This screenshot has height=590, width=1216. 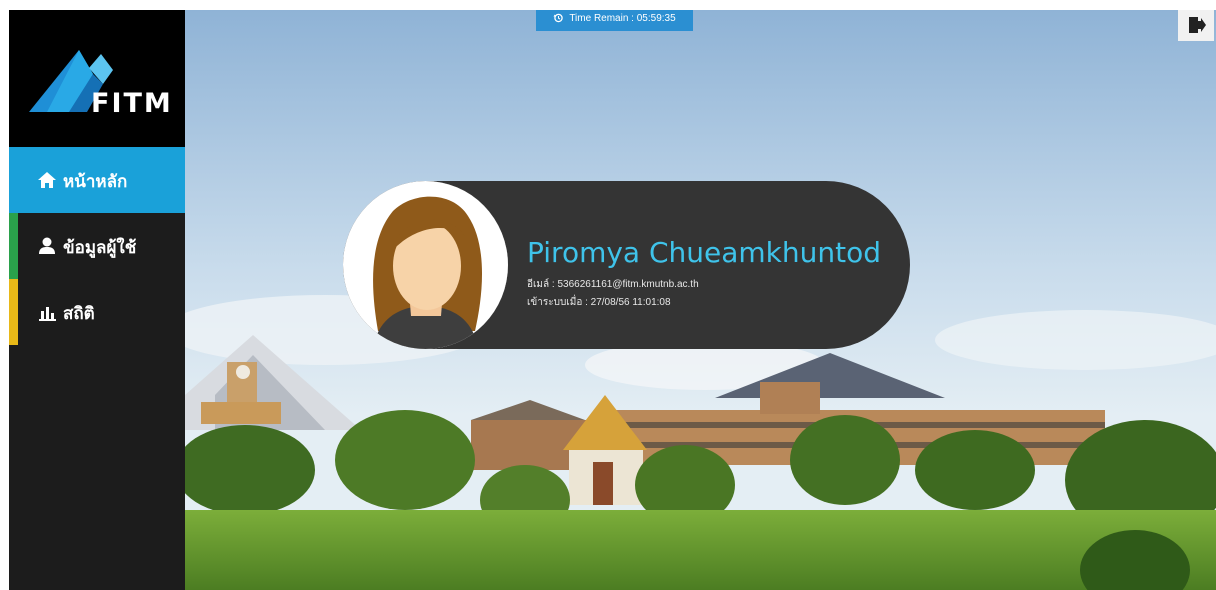 I want to click on sidebar-item-label: สถิติ, so click(x=79, y=314).